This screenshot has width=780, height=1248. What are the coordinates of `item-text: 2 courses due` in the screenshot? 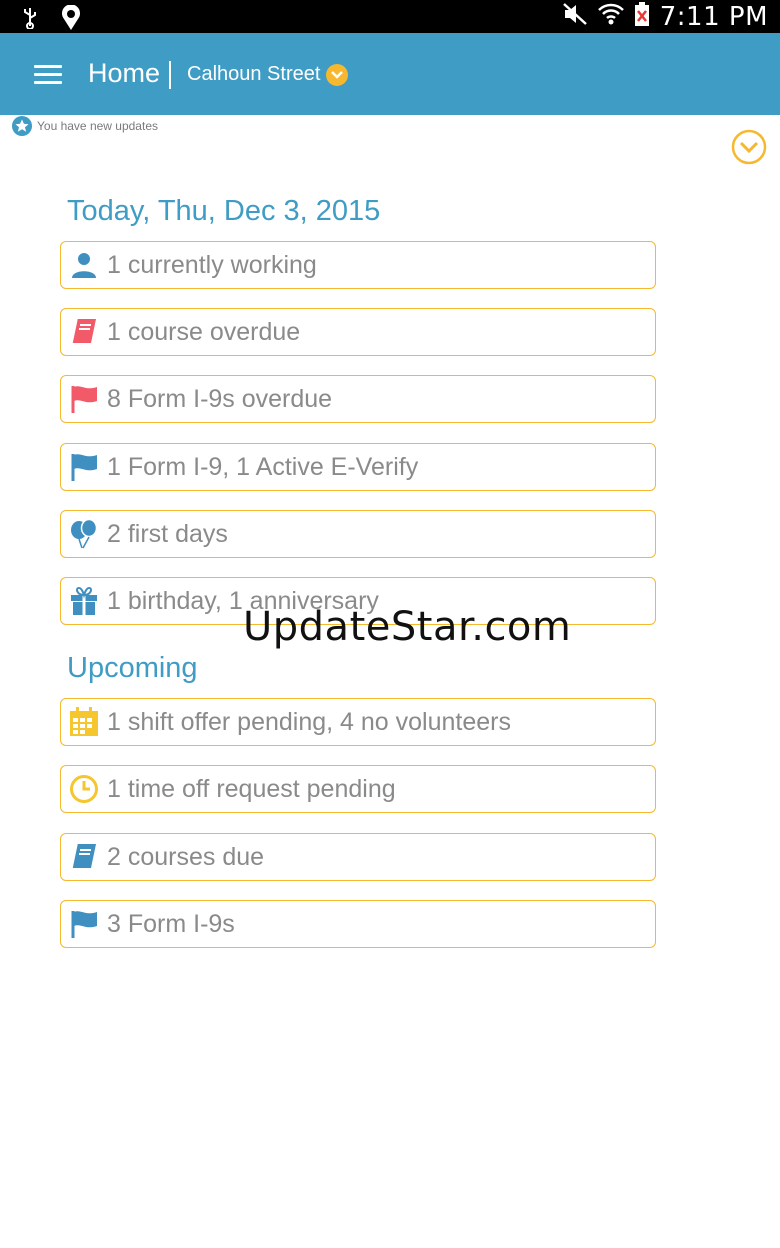 It's located at (186, 856).